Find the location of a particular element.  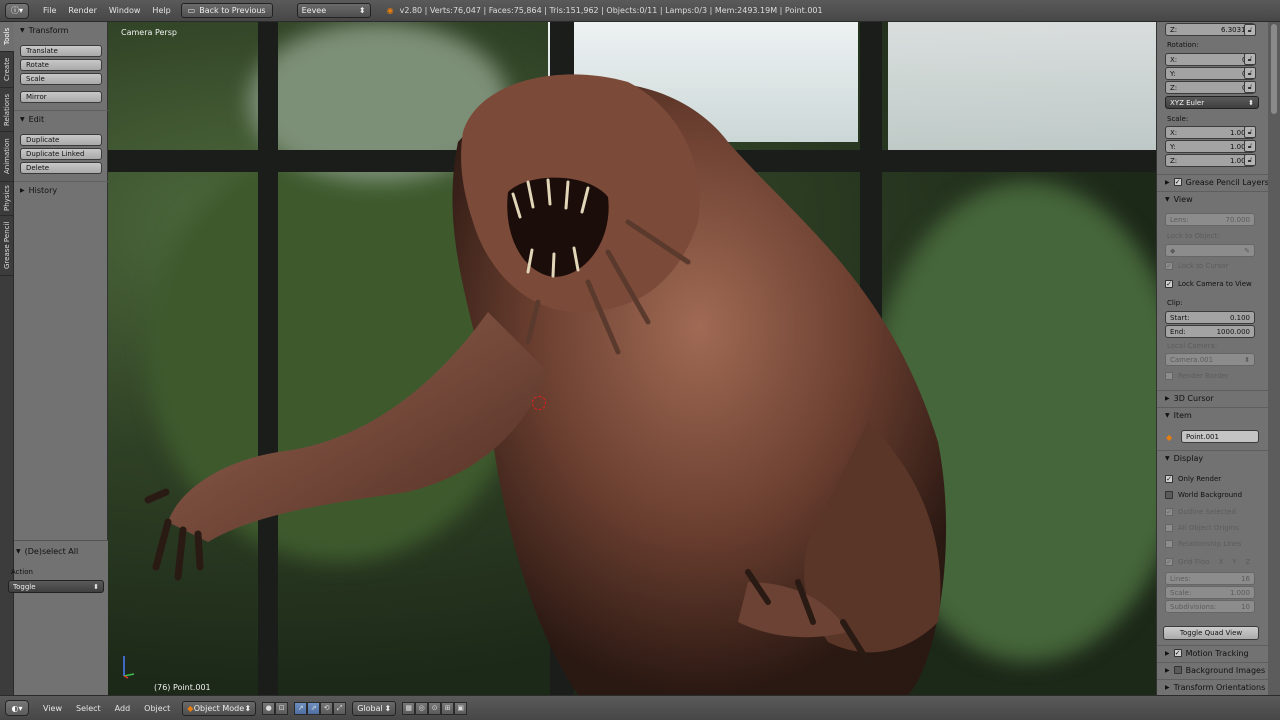

manipulator-icon: ↗ is located at coordinates (301, 708).